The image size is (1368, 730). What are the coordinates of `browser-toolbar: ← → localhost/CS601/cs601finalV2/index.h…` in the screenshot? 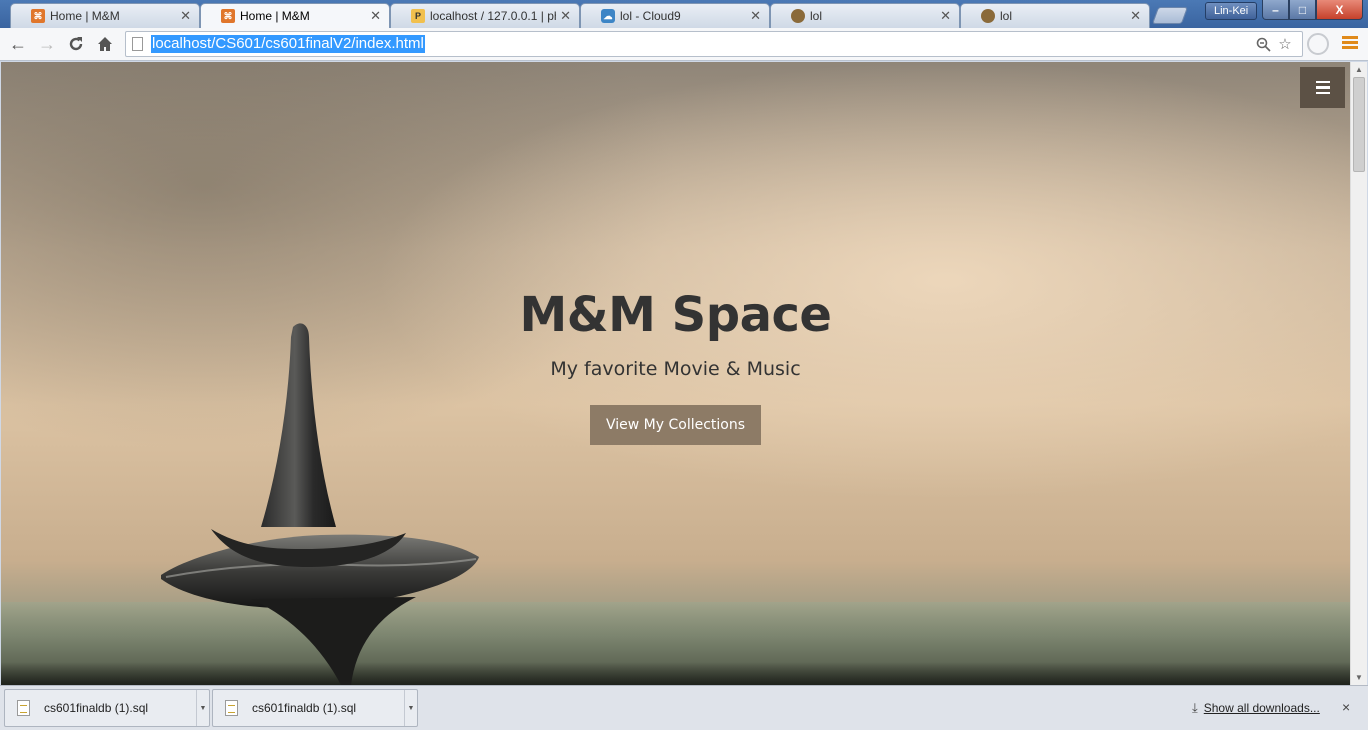 It's located at (684, 44).